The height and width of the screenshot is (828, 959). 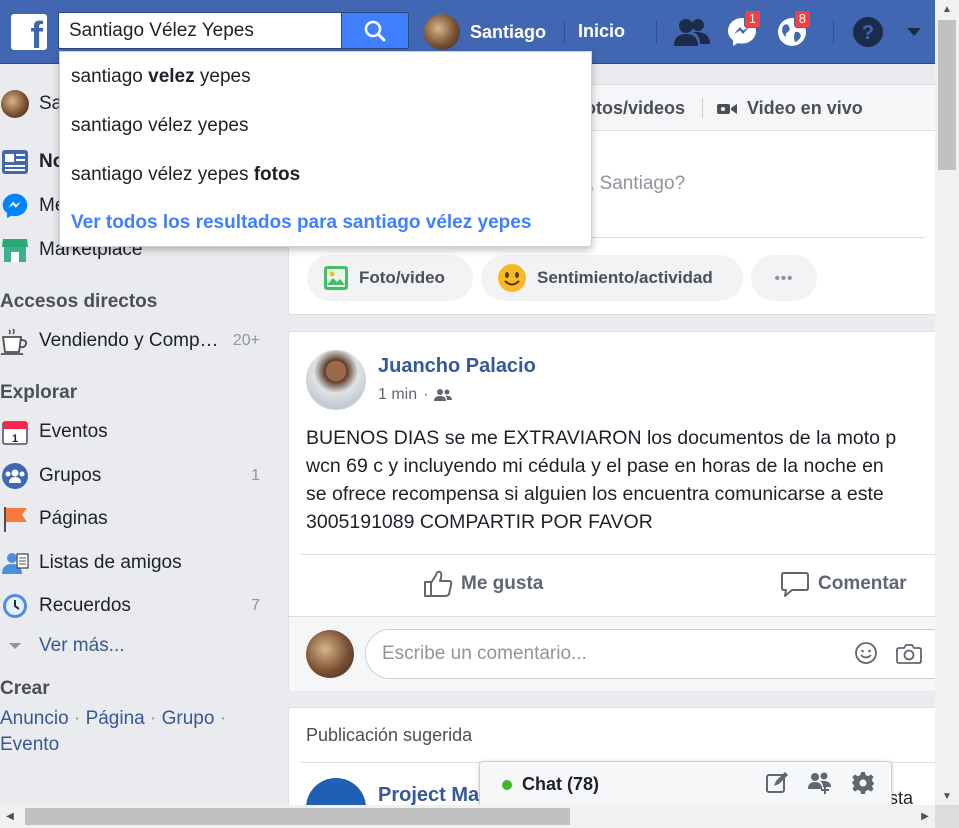 What do you see at coordinates (866, 653) in the screenshot?
I see `emoji-icon` at bounding box center [866, 653].